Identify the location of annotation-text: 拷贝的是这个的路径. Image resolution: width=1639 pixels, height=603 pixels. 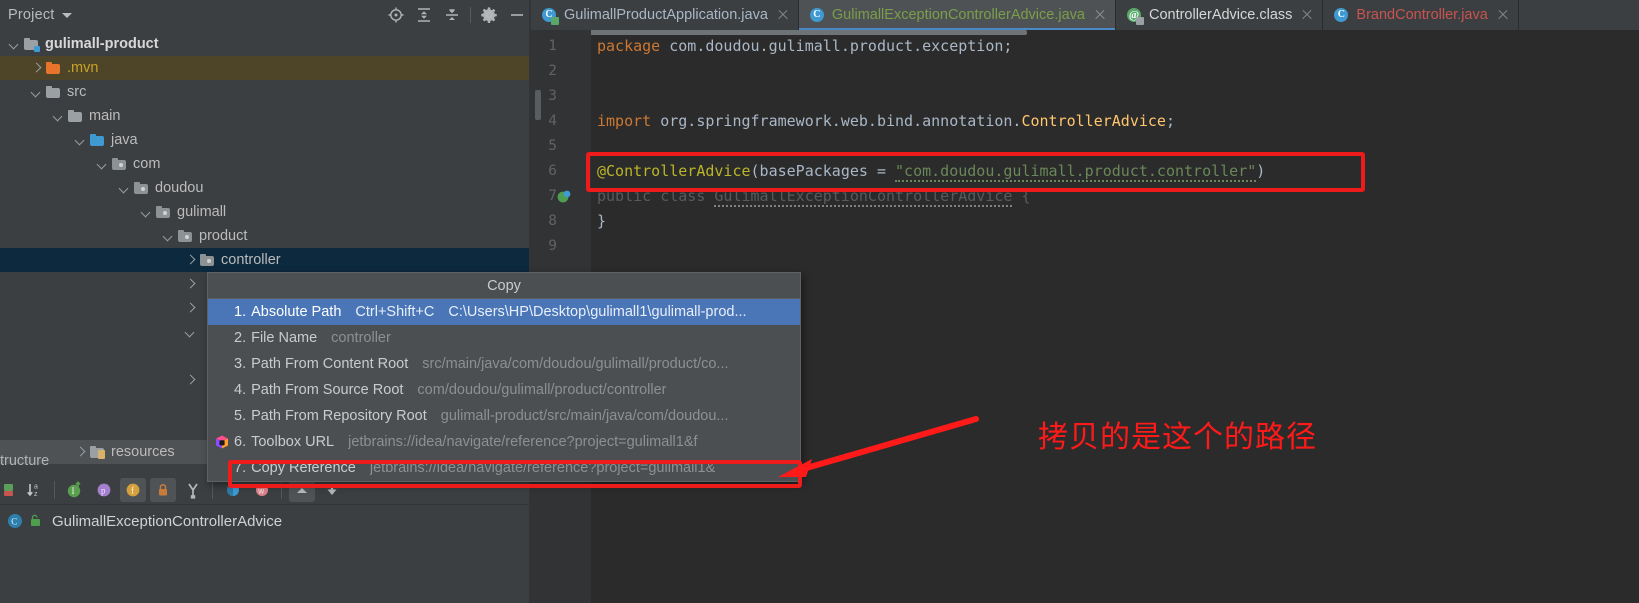
(1177, 437).